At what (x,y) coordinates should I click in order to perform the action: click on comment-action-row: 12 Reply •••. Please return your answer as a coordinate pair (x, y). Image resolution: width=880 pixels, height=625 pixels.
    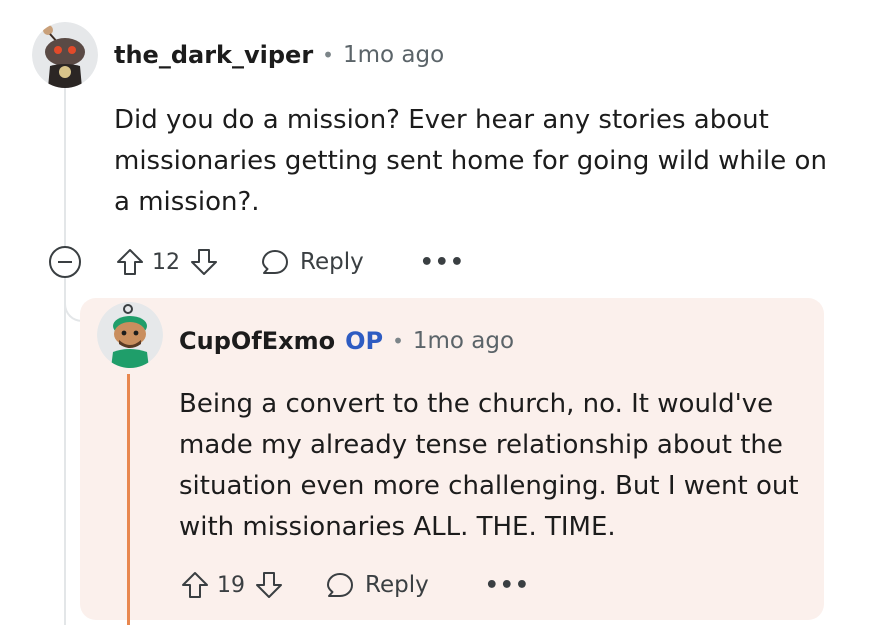
    Looking at the image, I should click on (288, 262).